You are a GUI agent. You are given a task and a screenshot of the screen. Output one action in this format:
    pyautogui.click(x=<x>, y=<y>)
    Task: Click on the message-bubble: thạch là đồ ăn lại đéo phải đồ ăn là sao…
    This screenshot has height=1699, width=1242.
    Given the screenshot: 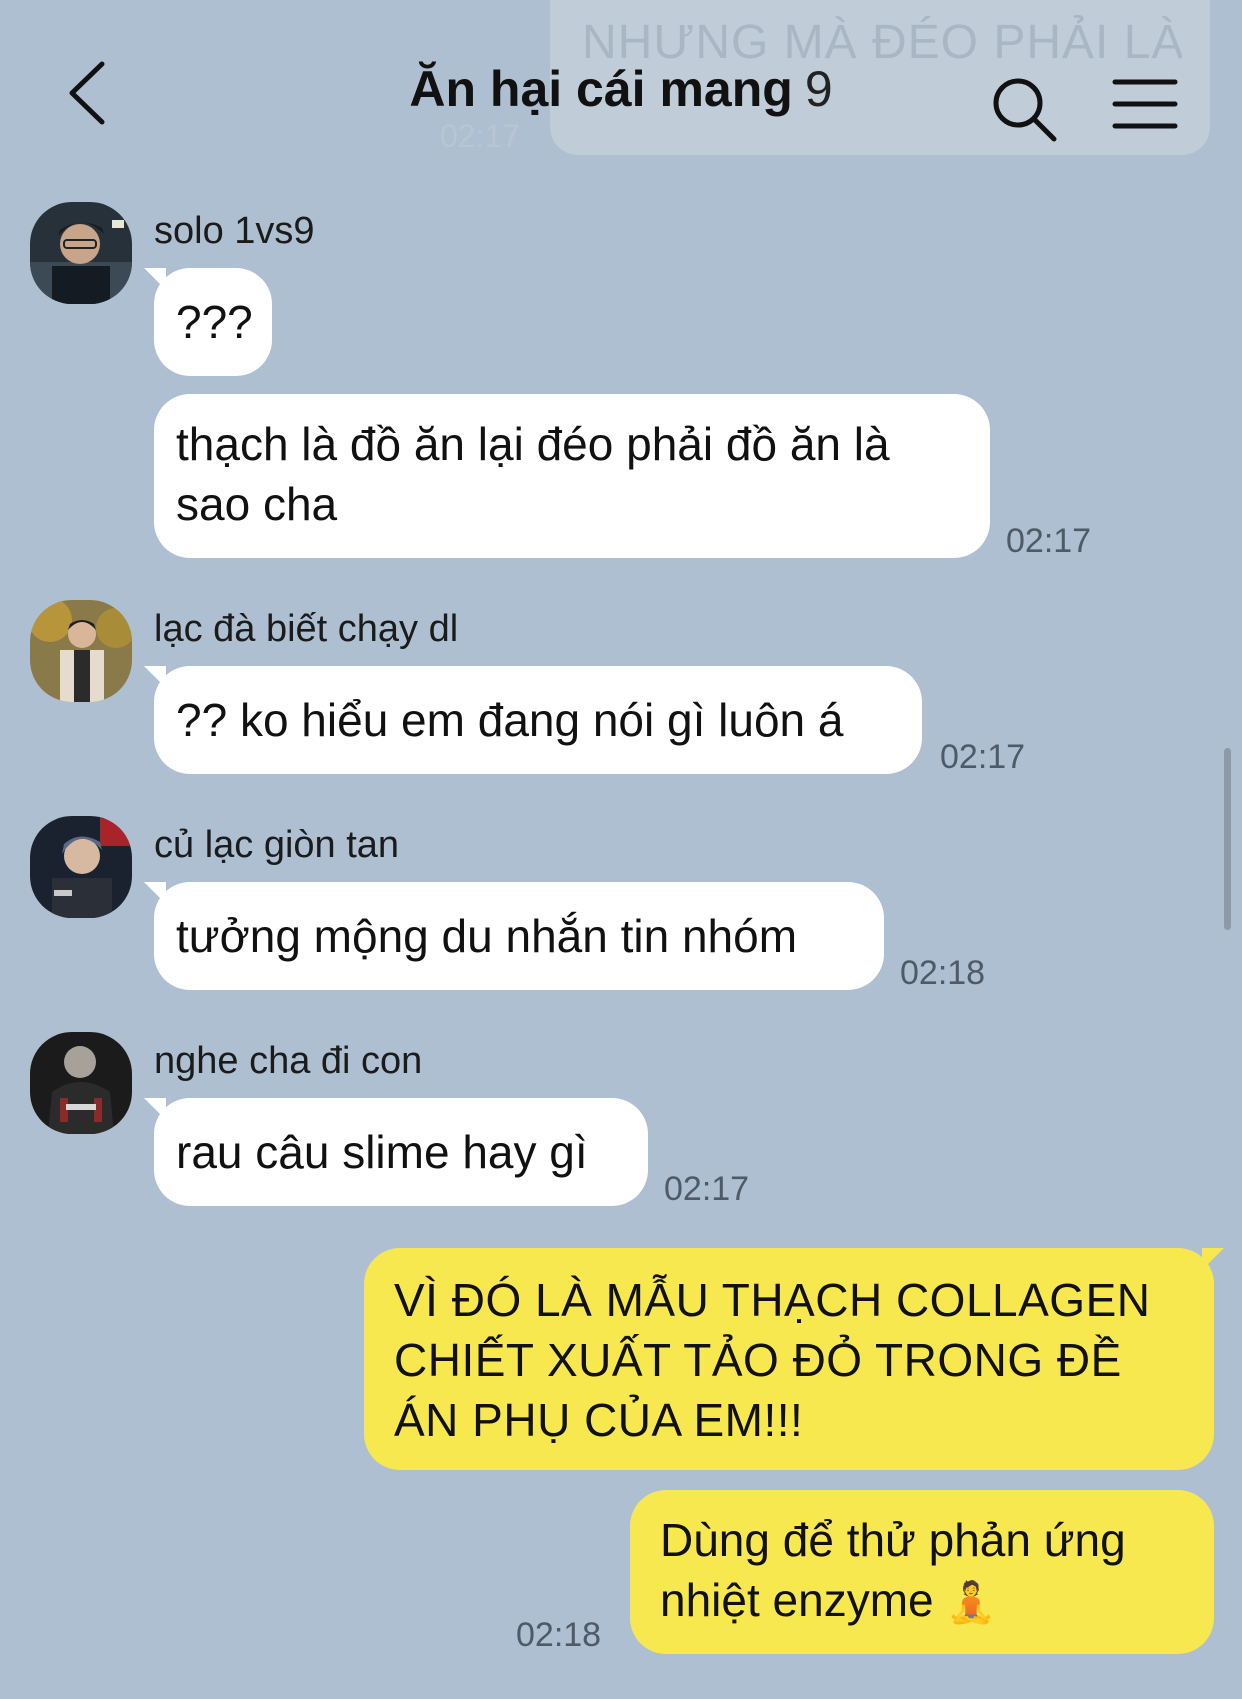 What is the action you would take?
    pyautogui.click(x=572, y=476)
    